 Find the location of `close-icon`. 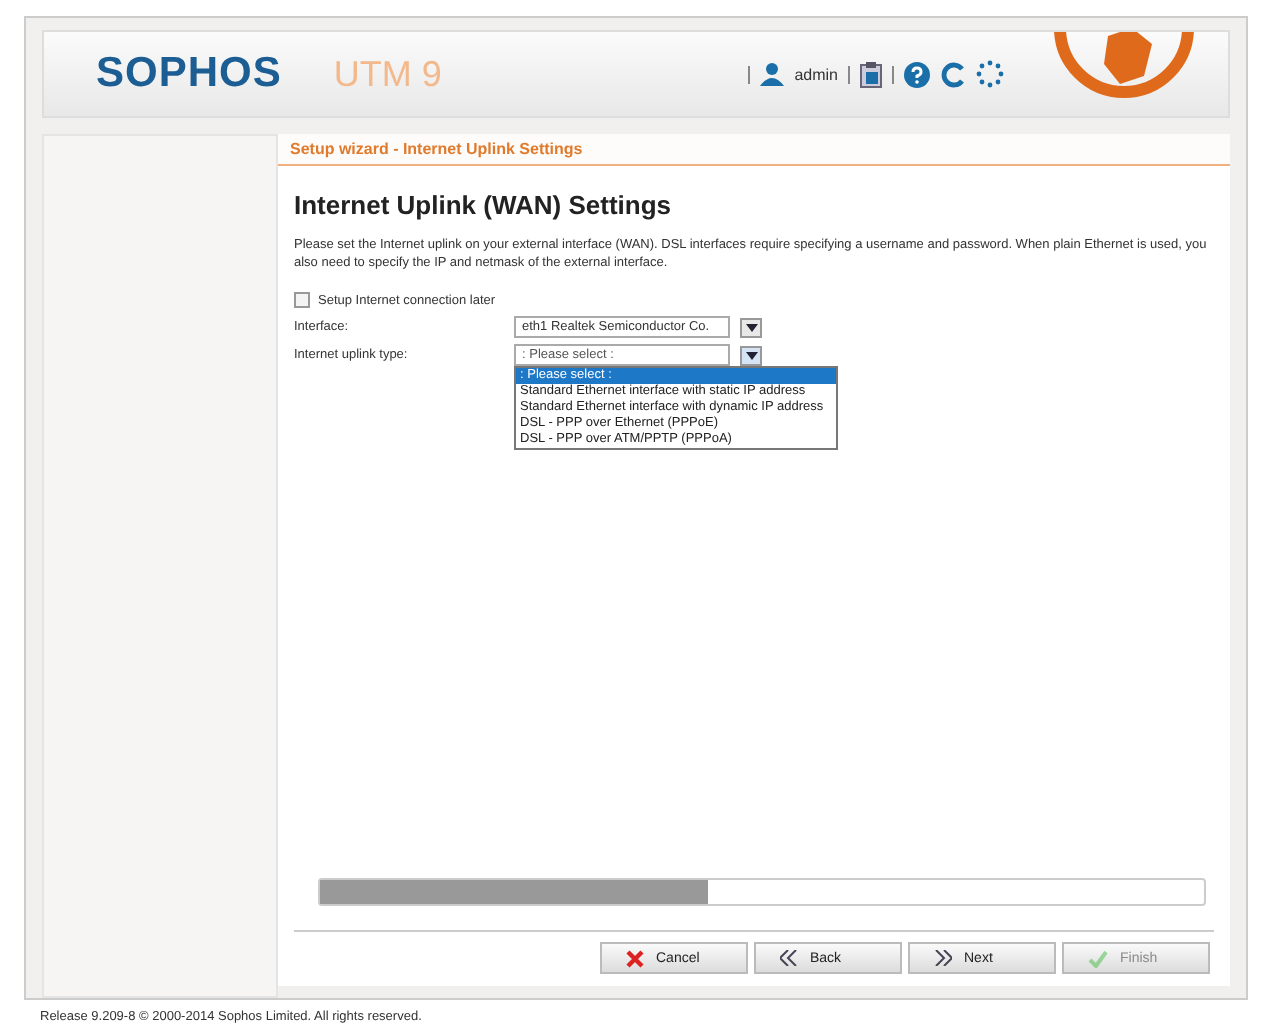

close-icon is located at coordinates (635, 958).